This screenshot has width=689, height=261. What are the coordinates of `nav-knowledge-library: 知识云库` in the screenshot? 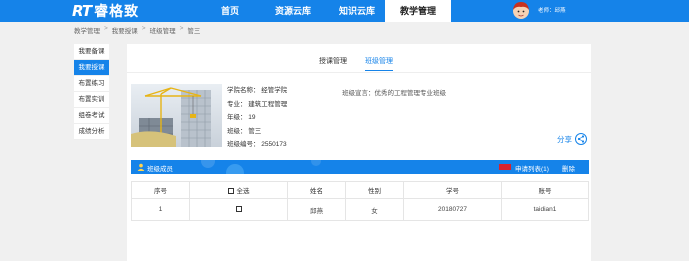 It's located at (357, 11).